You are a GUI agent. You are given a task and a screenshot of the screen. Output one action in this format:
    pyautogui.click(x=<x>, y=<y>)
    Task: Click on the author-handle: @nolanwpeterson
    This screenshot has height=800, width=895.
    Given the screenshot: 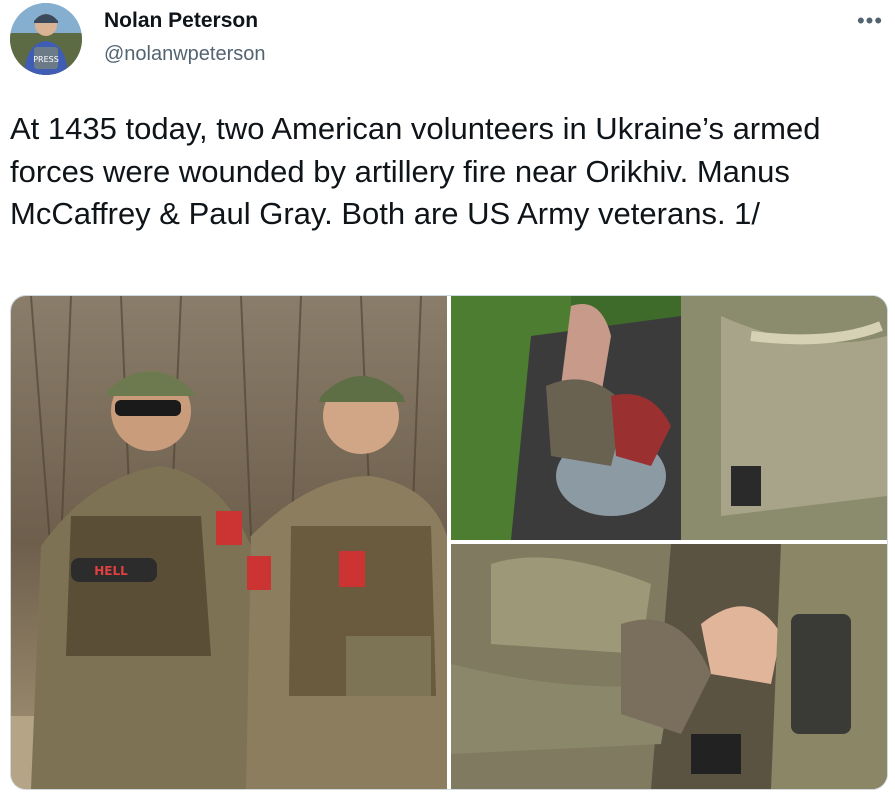 What is the action you would take?
    pyautogui.click(x=185, y=54)
    